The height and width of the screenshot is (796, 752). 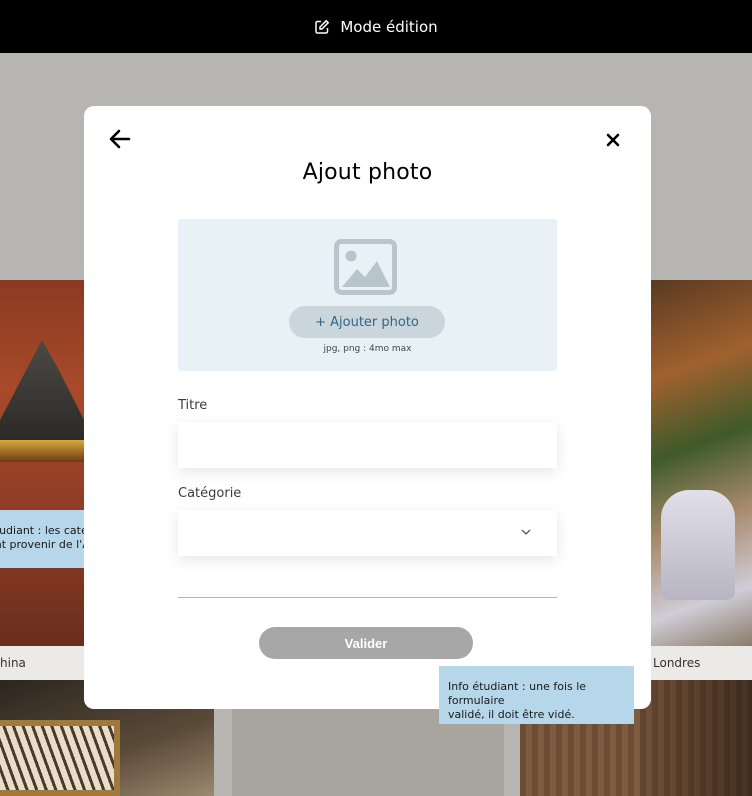 I want to click on category-select, so click(x=367, y=533).